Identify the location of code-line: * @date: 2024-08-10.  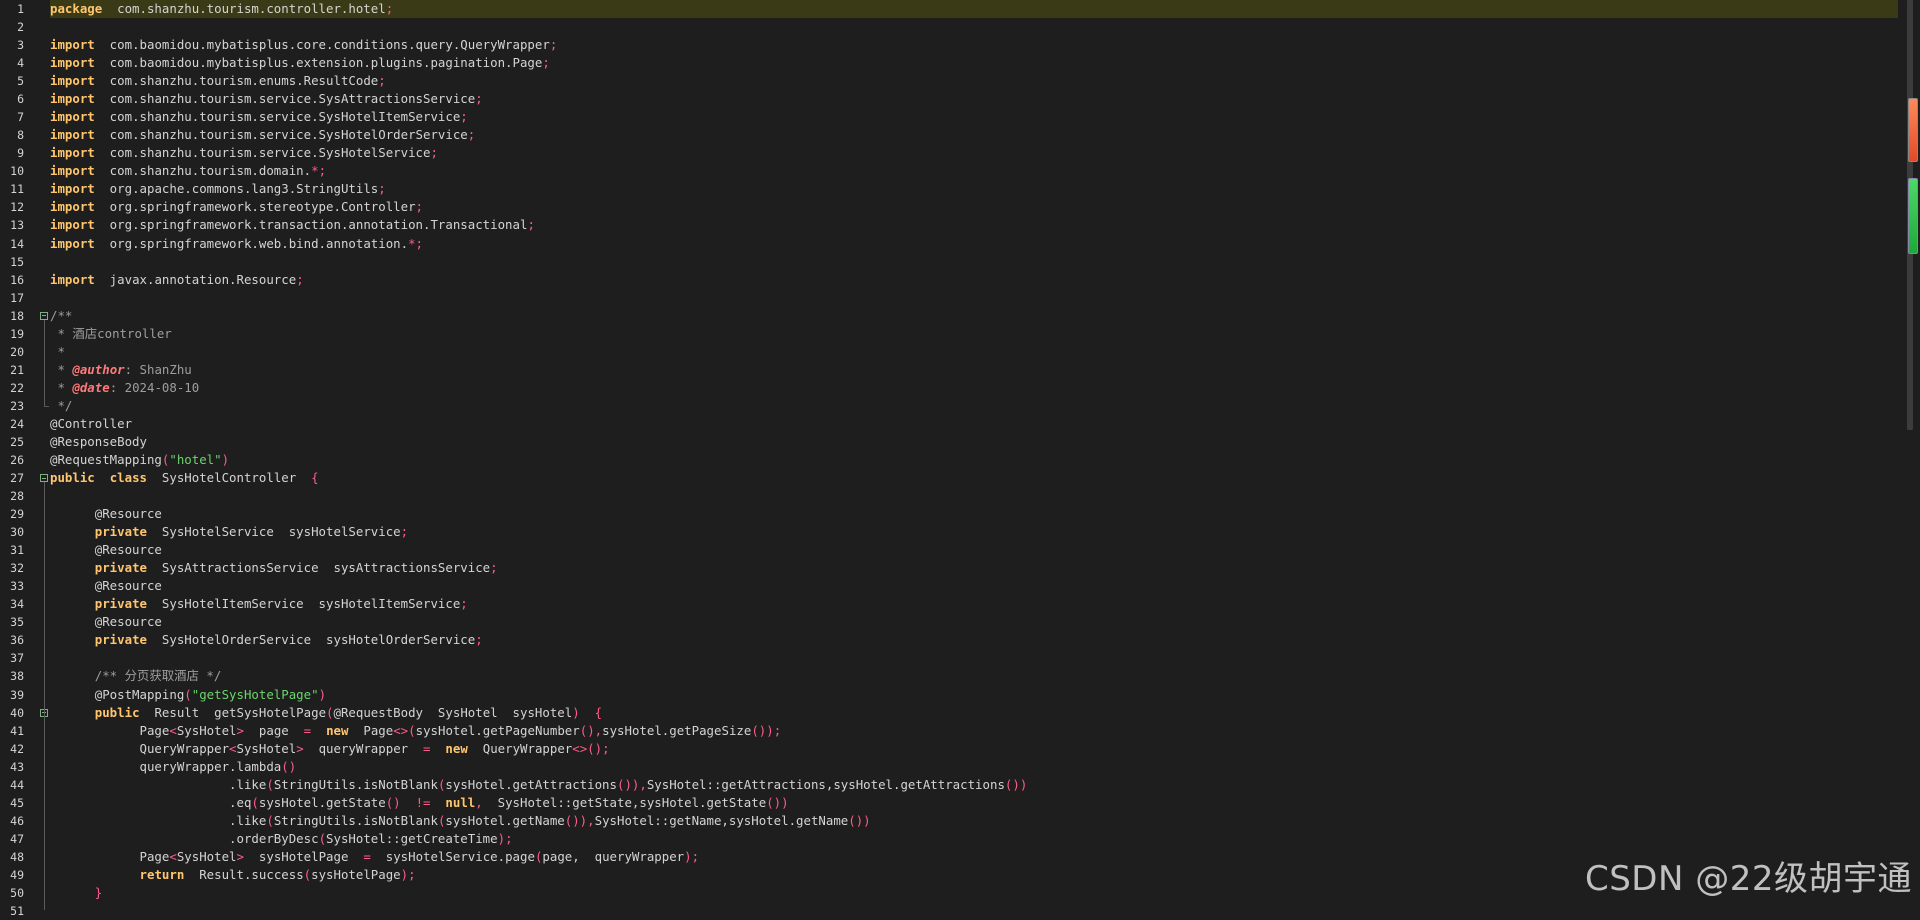
(974, 388).